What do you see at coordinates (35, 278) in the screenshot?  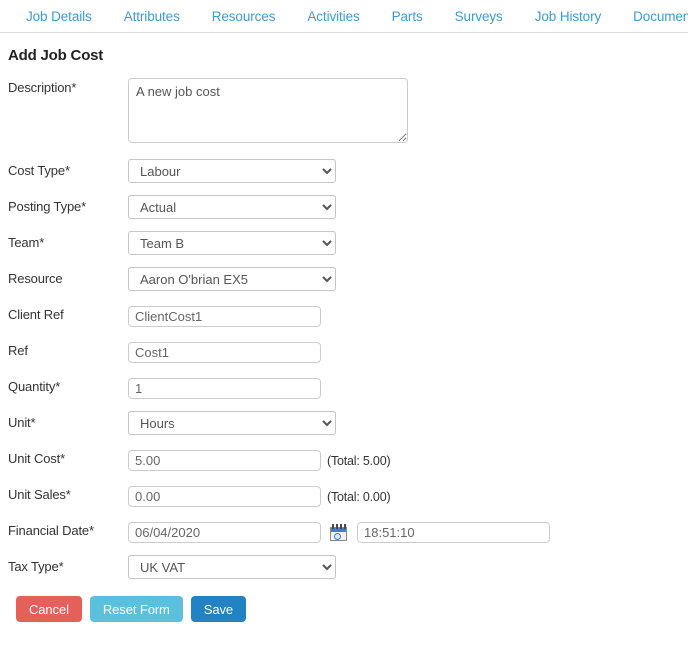 I see `resource-label: Resource` at bounding box center [35, 278].